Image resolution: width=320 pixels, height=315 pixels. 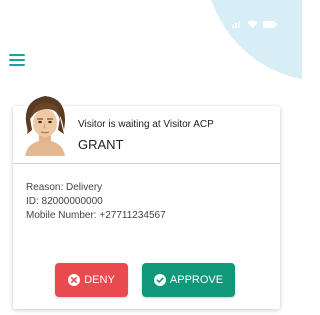 I want to click on deny-button: DENY, so click(x=91, y=280).